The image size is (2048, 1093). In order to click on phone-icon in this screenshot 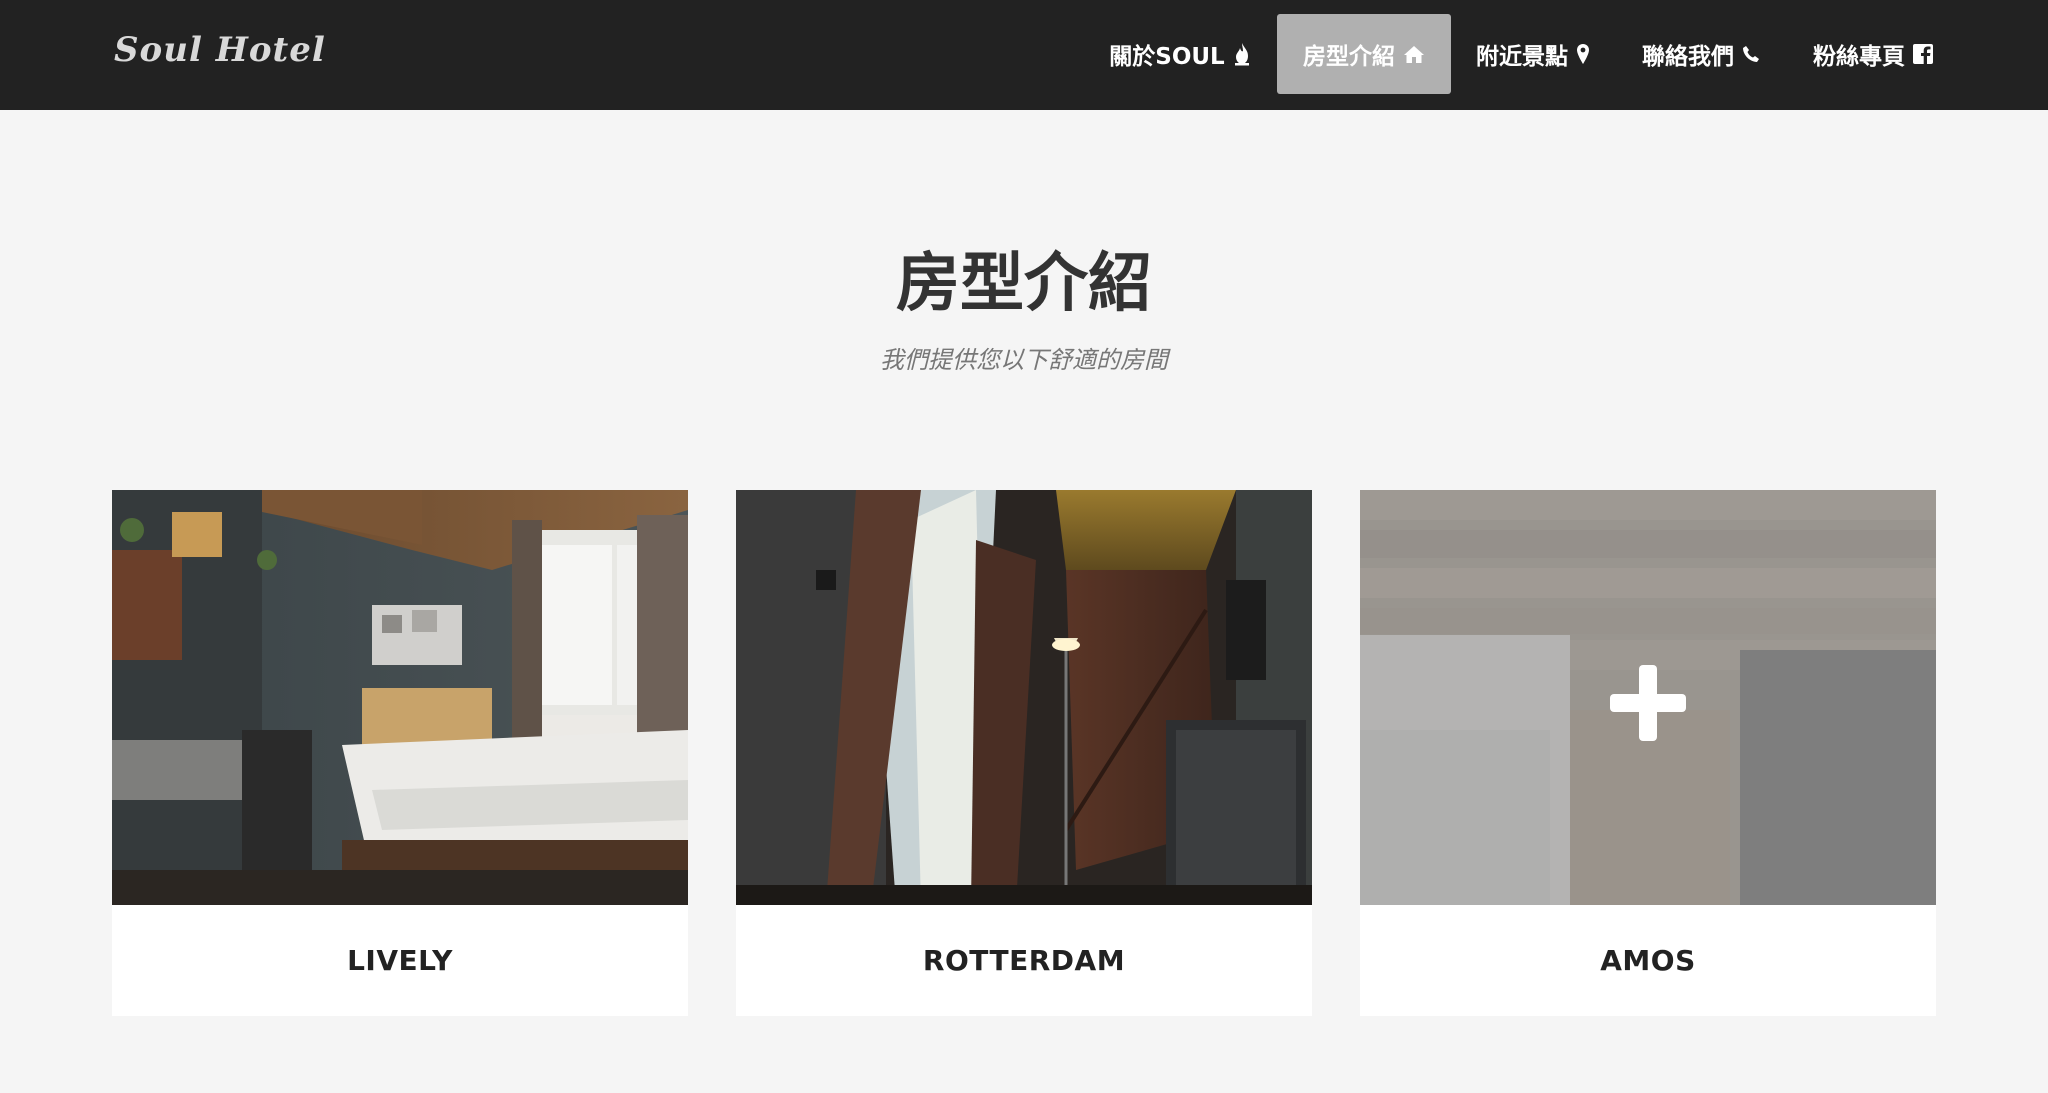, I will do `click(1751, 54)`.